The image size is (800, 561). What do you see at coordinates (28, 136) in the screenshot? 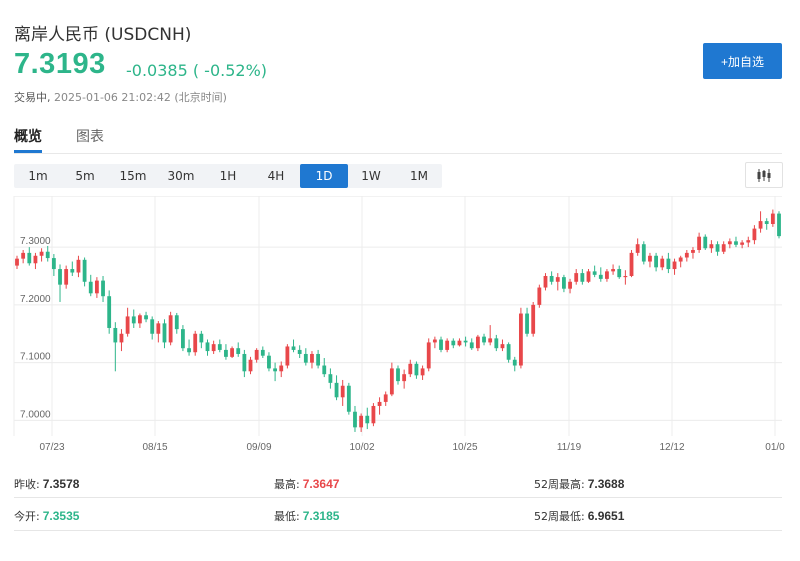
I see `tab-overview: 概览` at bounding box center [28, 136].